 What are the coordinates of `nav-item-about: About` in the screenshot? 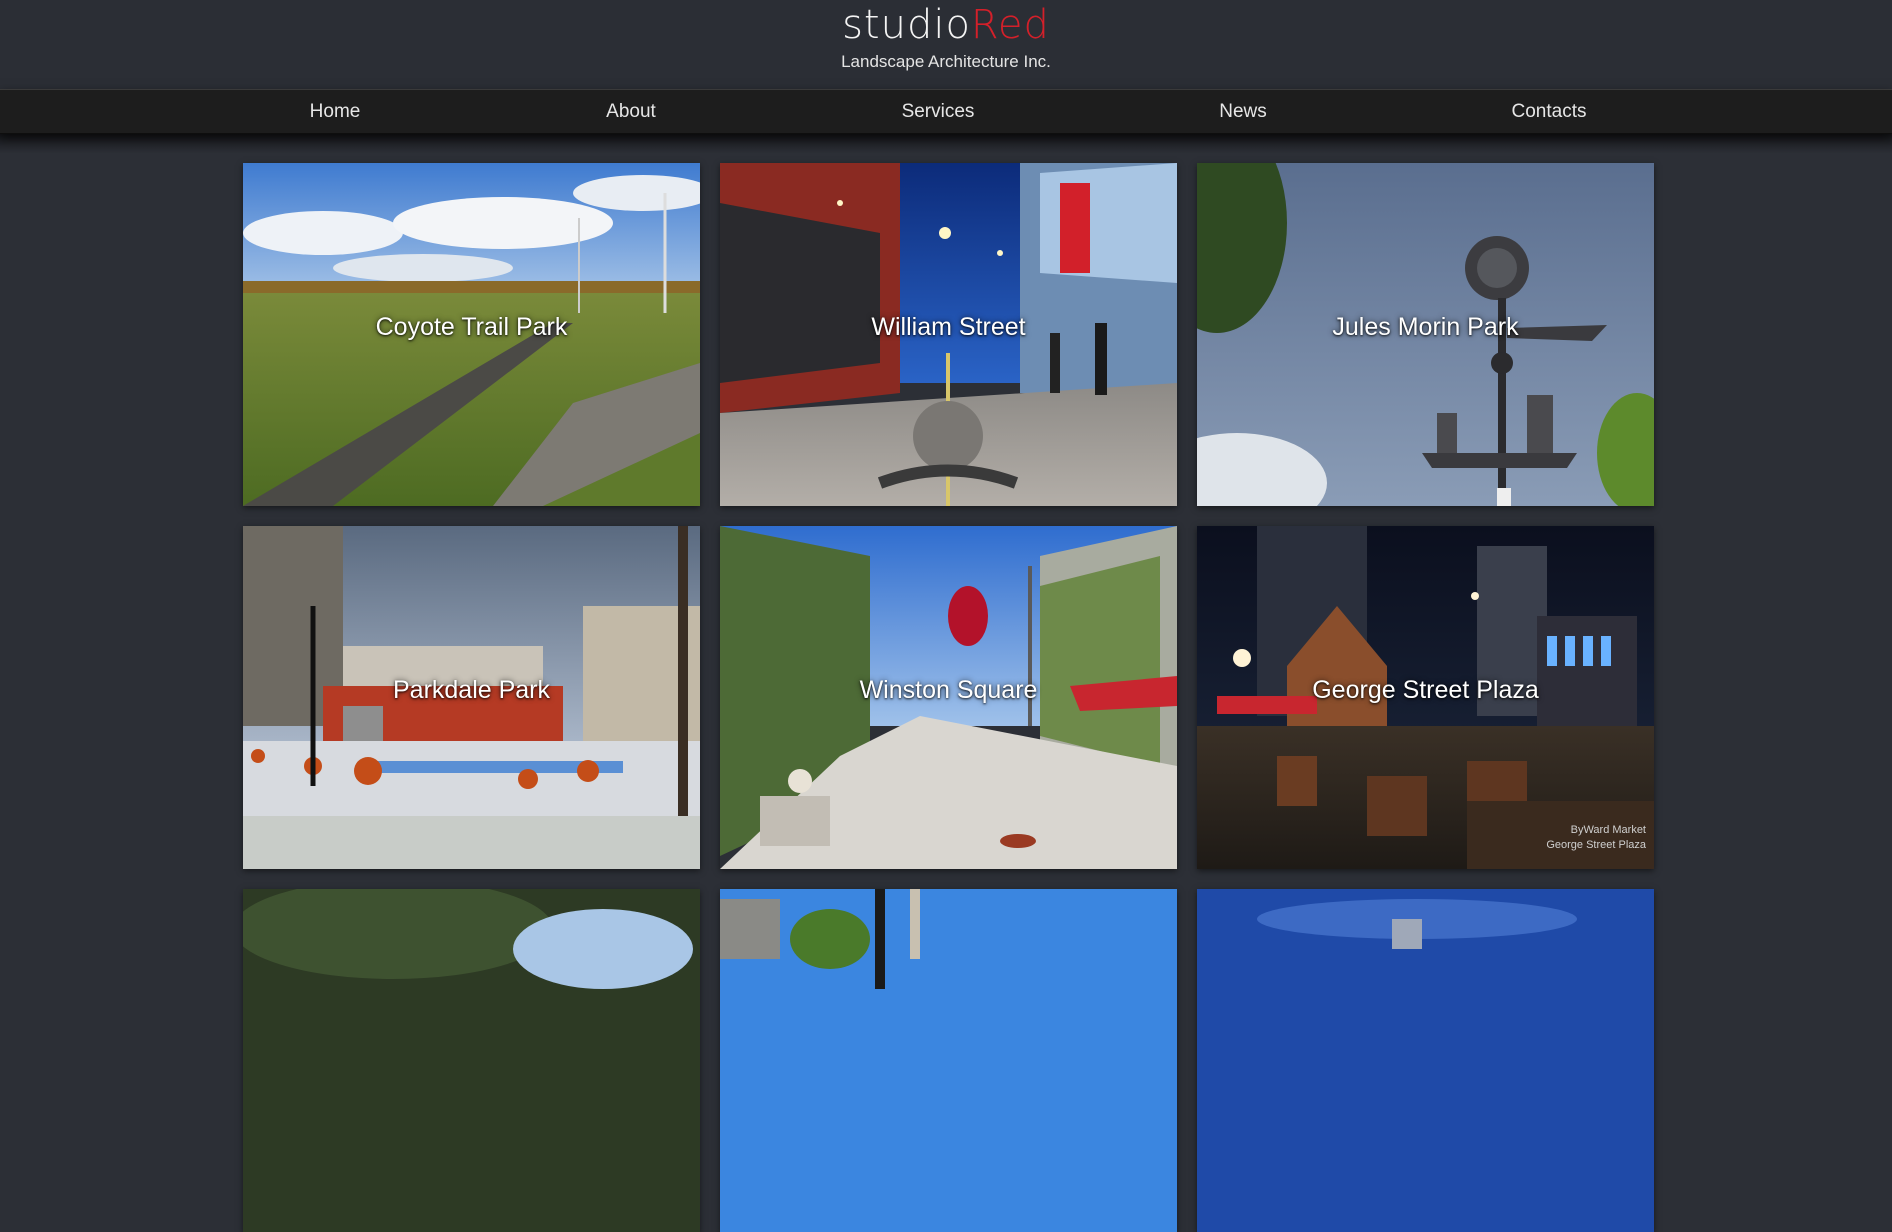 It's located at (631, 112).